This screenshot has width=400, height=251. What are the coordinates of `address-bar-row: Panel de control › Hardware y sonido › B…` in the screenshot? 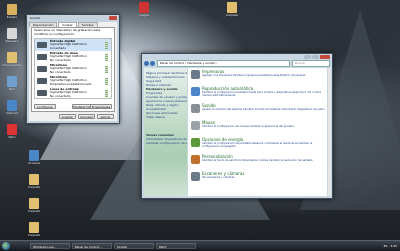 It's located at (237, 63).